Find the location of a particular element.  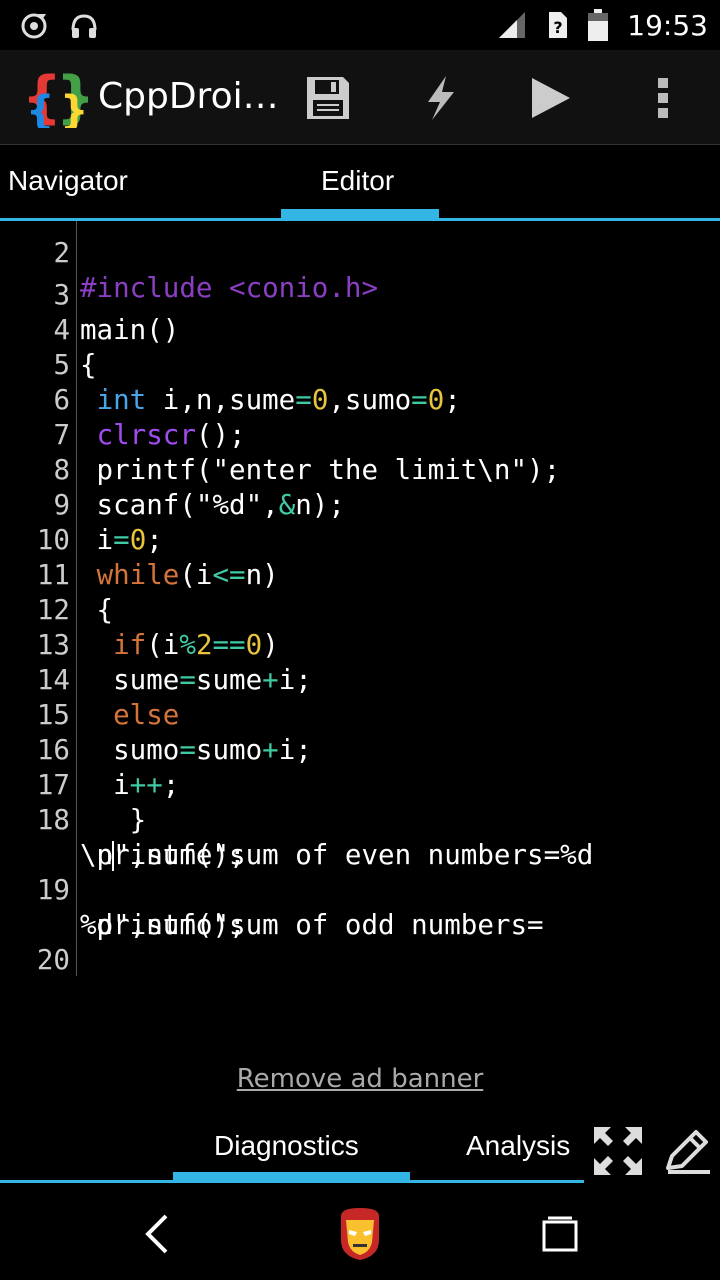

headset-icon is located at coordinates (84, 26).